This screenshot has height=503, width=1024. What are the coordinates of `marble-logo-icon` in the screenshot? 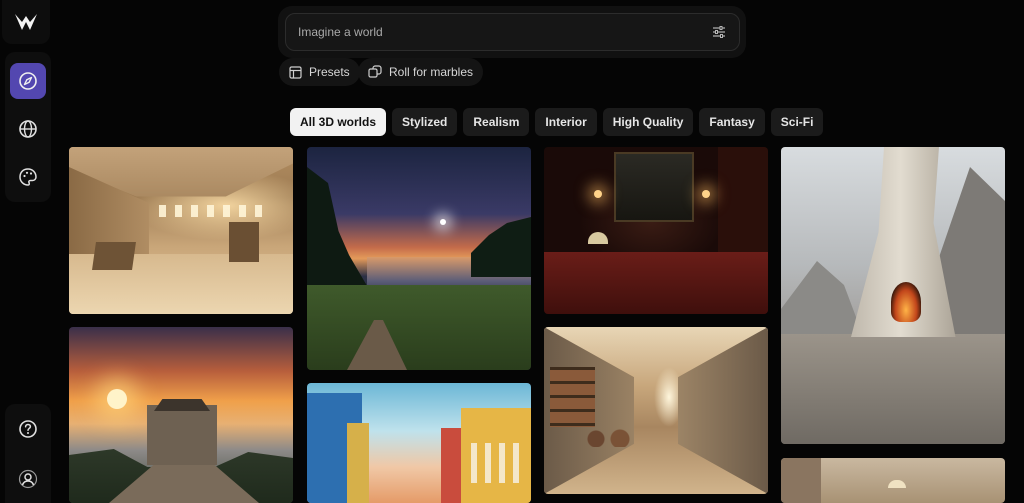 It's located at (26, 22).